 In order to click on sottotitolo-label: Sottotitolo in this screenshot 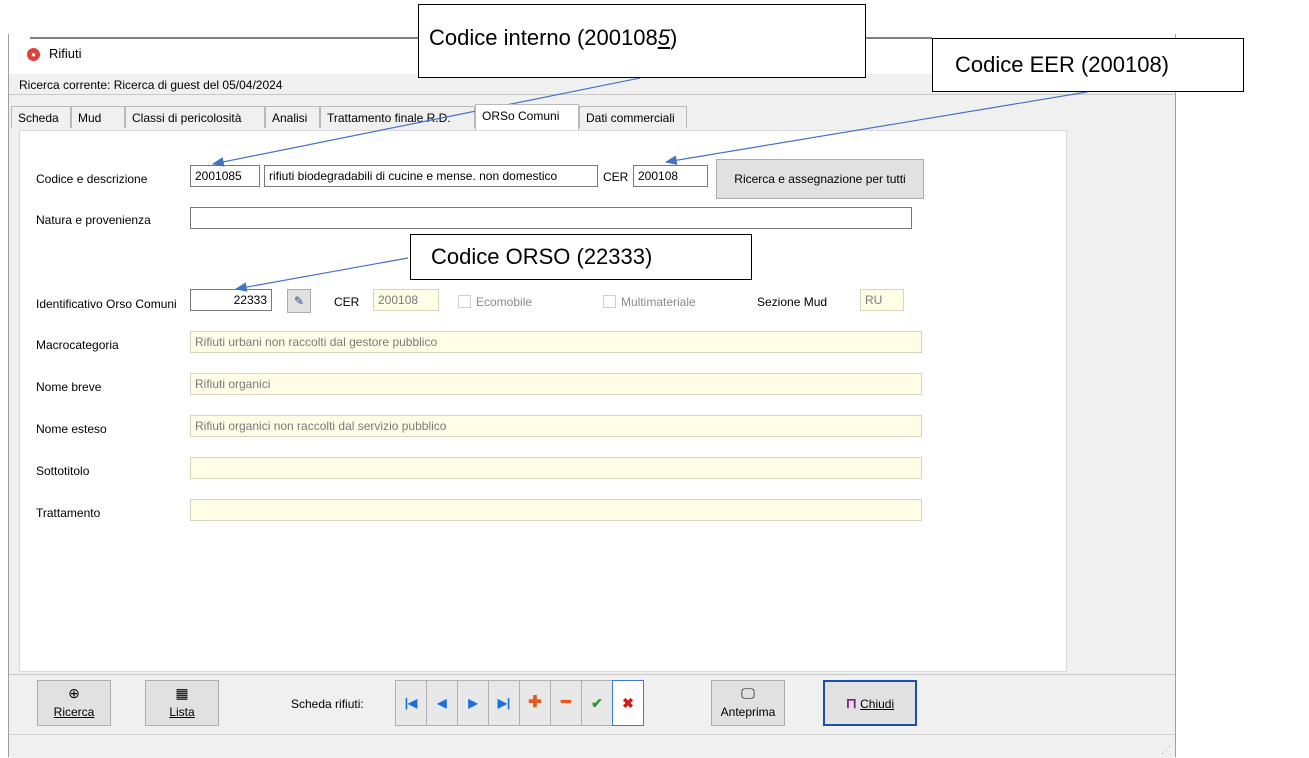, I will do `click(63, 471)`.